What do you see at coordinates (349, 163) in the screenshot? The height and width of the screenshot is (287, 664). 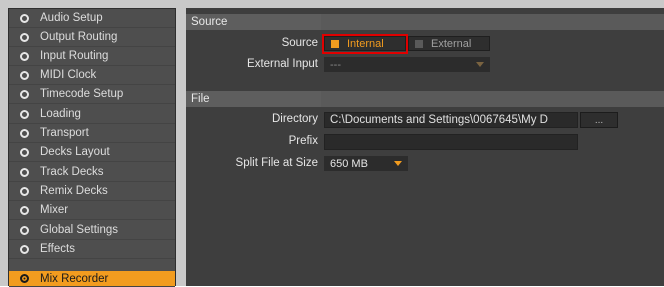 I see `split-file-size-value: 650 MB` at bounding box center [349, 163].